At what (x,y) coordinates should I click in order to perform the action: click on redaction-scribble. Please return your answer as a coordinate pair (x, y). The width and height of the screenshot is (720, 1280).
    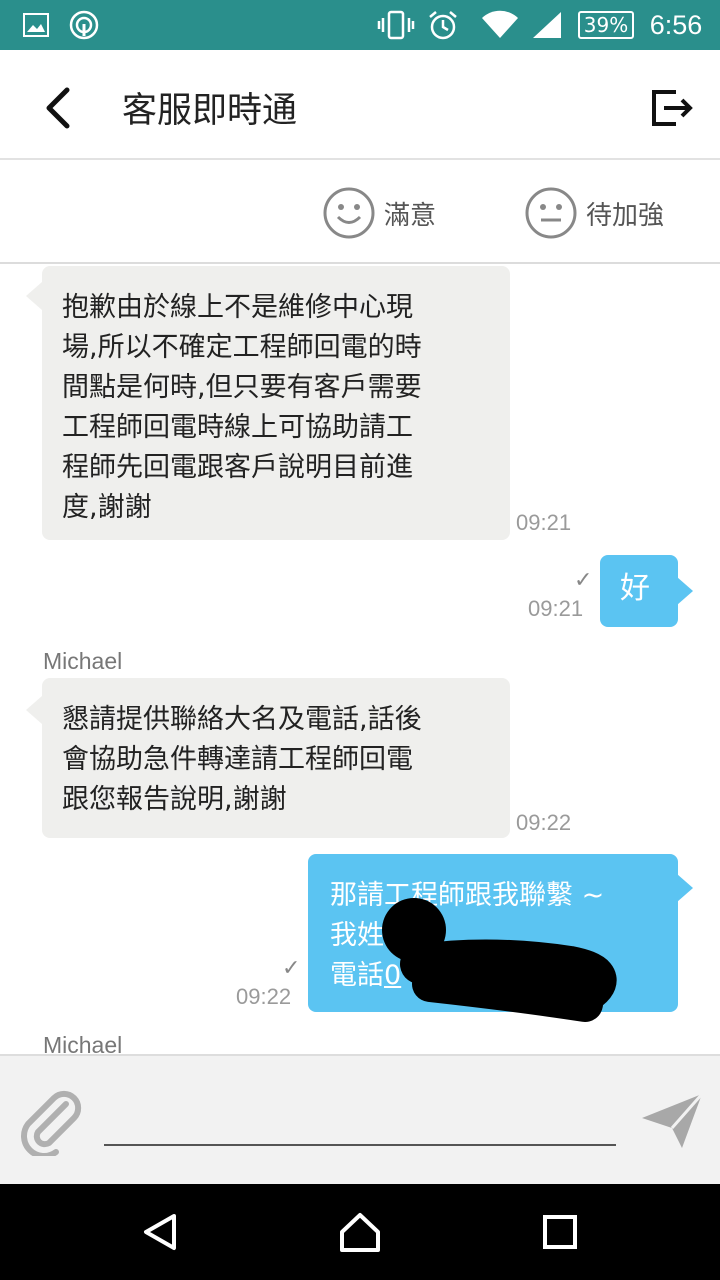
    Looking at the image, I should click on (499, 960).